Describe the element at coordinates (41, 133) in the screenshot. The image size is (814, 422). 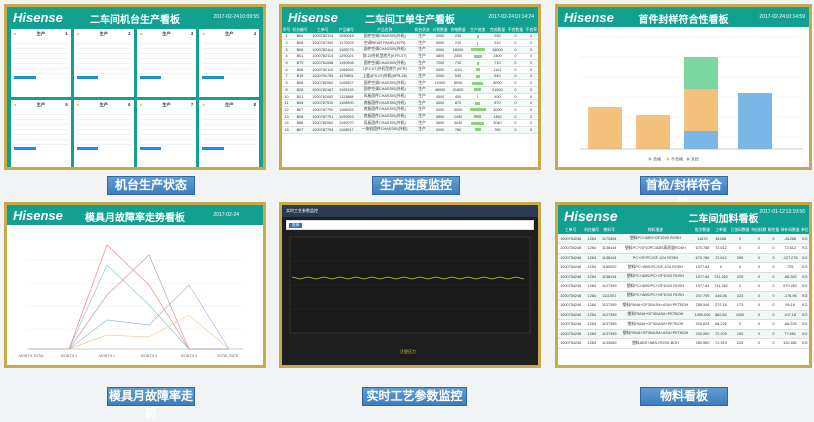
I see `machine-card: ● 生产 5` at that location.